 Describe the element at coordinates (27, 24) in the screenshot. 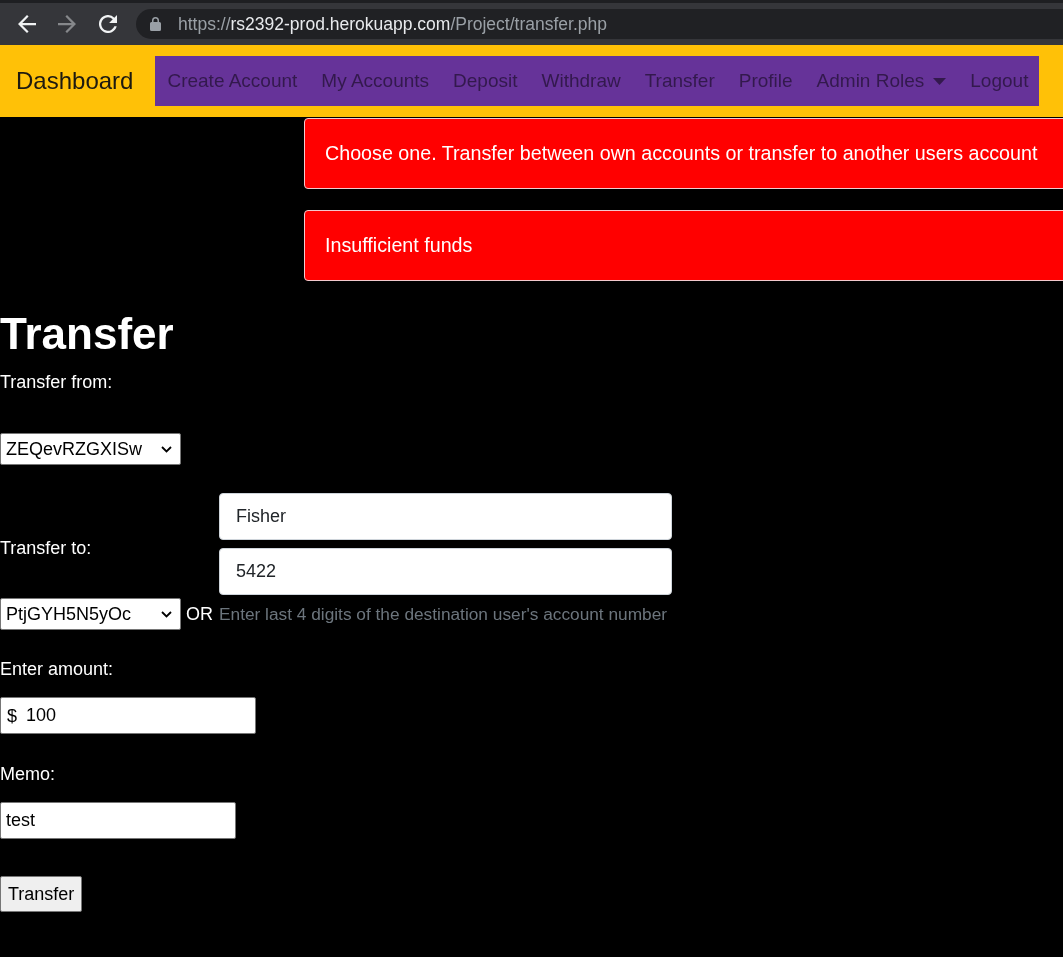

I see `back-arrow-icon` at that location.